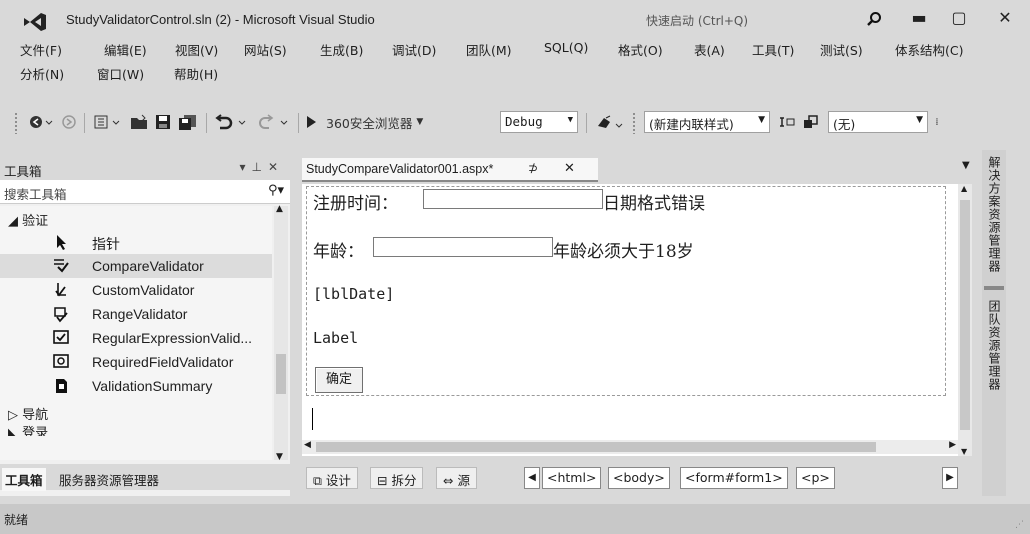 The width and height of the screenshot is (1030, 534). I want to click on toolbox-item-comparevalidator: CompareValidator, so click(136, 266).